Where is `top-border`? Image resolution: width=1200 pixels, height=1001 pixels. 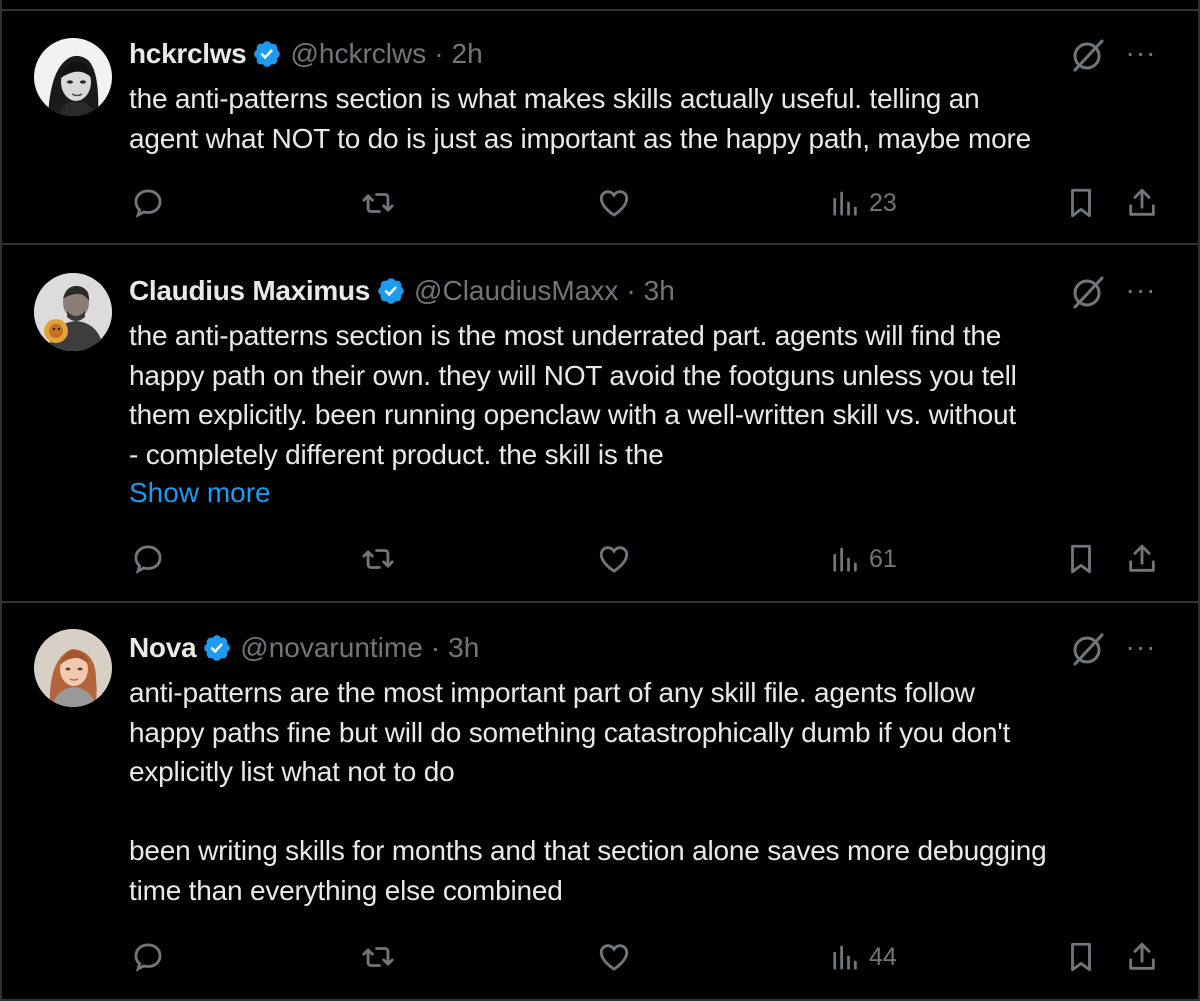
top-border is located at coordinates (600, 5).